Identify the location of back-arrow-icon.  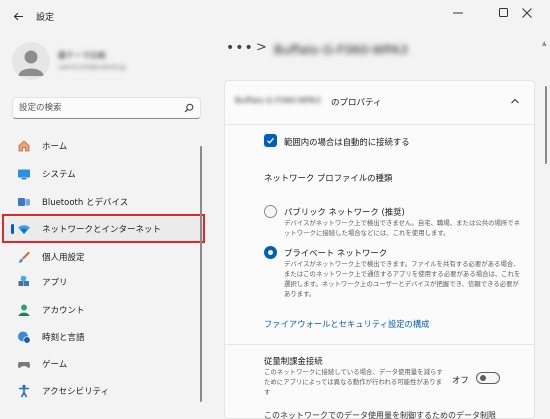
(18, 16).